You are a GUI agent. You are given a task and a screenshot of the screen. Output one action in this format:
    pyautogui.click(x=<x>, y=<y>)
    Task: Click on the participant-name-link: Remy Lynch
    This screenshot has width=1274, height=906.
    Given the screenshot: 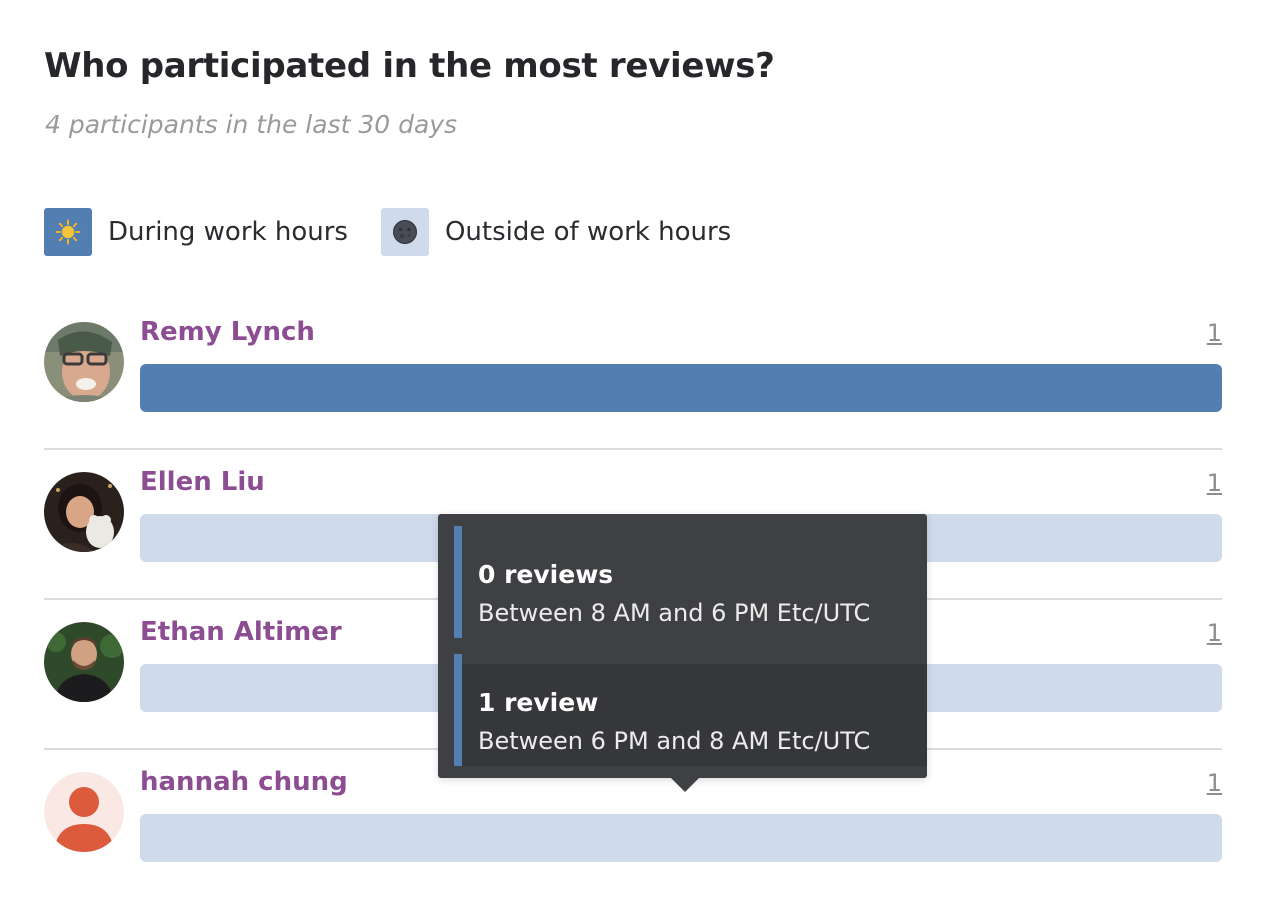 What is the action you would take?
    pyautogui.click(x=227, y=332)
    